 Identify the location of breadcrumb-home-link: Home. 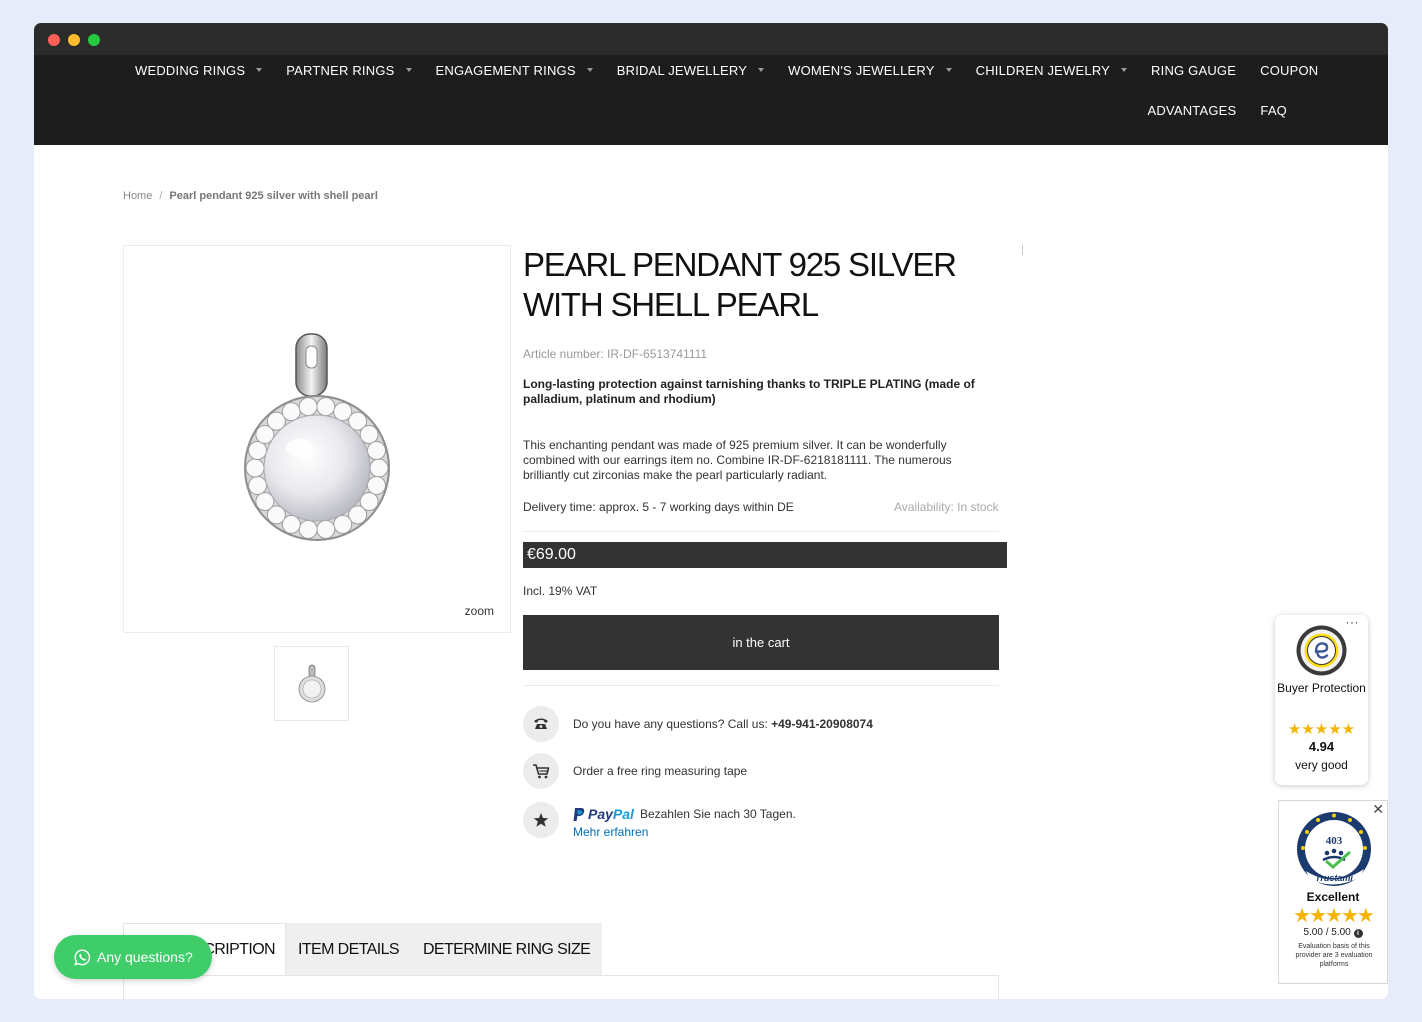
(137, 196).